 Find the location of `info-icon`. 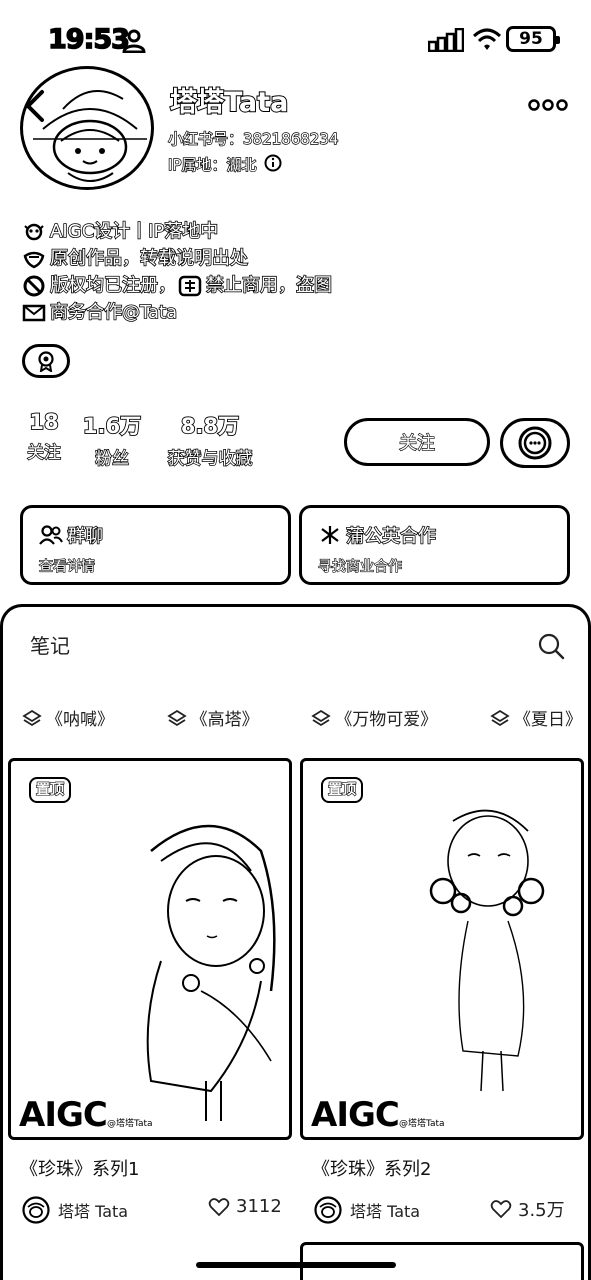

info-icon is located at coordinates (273, 163).